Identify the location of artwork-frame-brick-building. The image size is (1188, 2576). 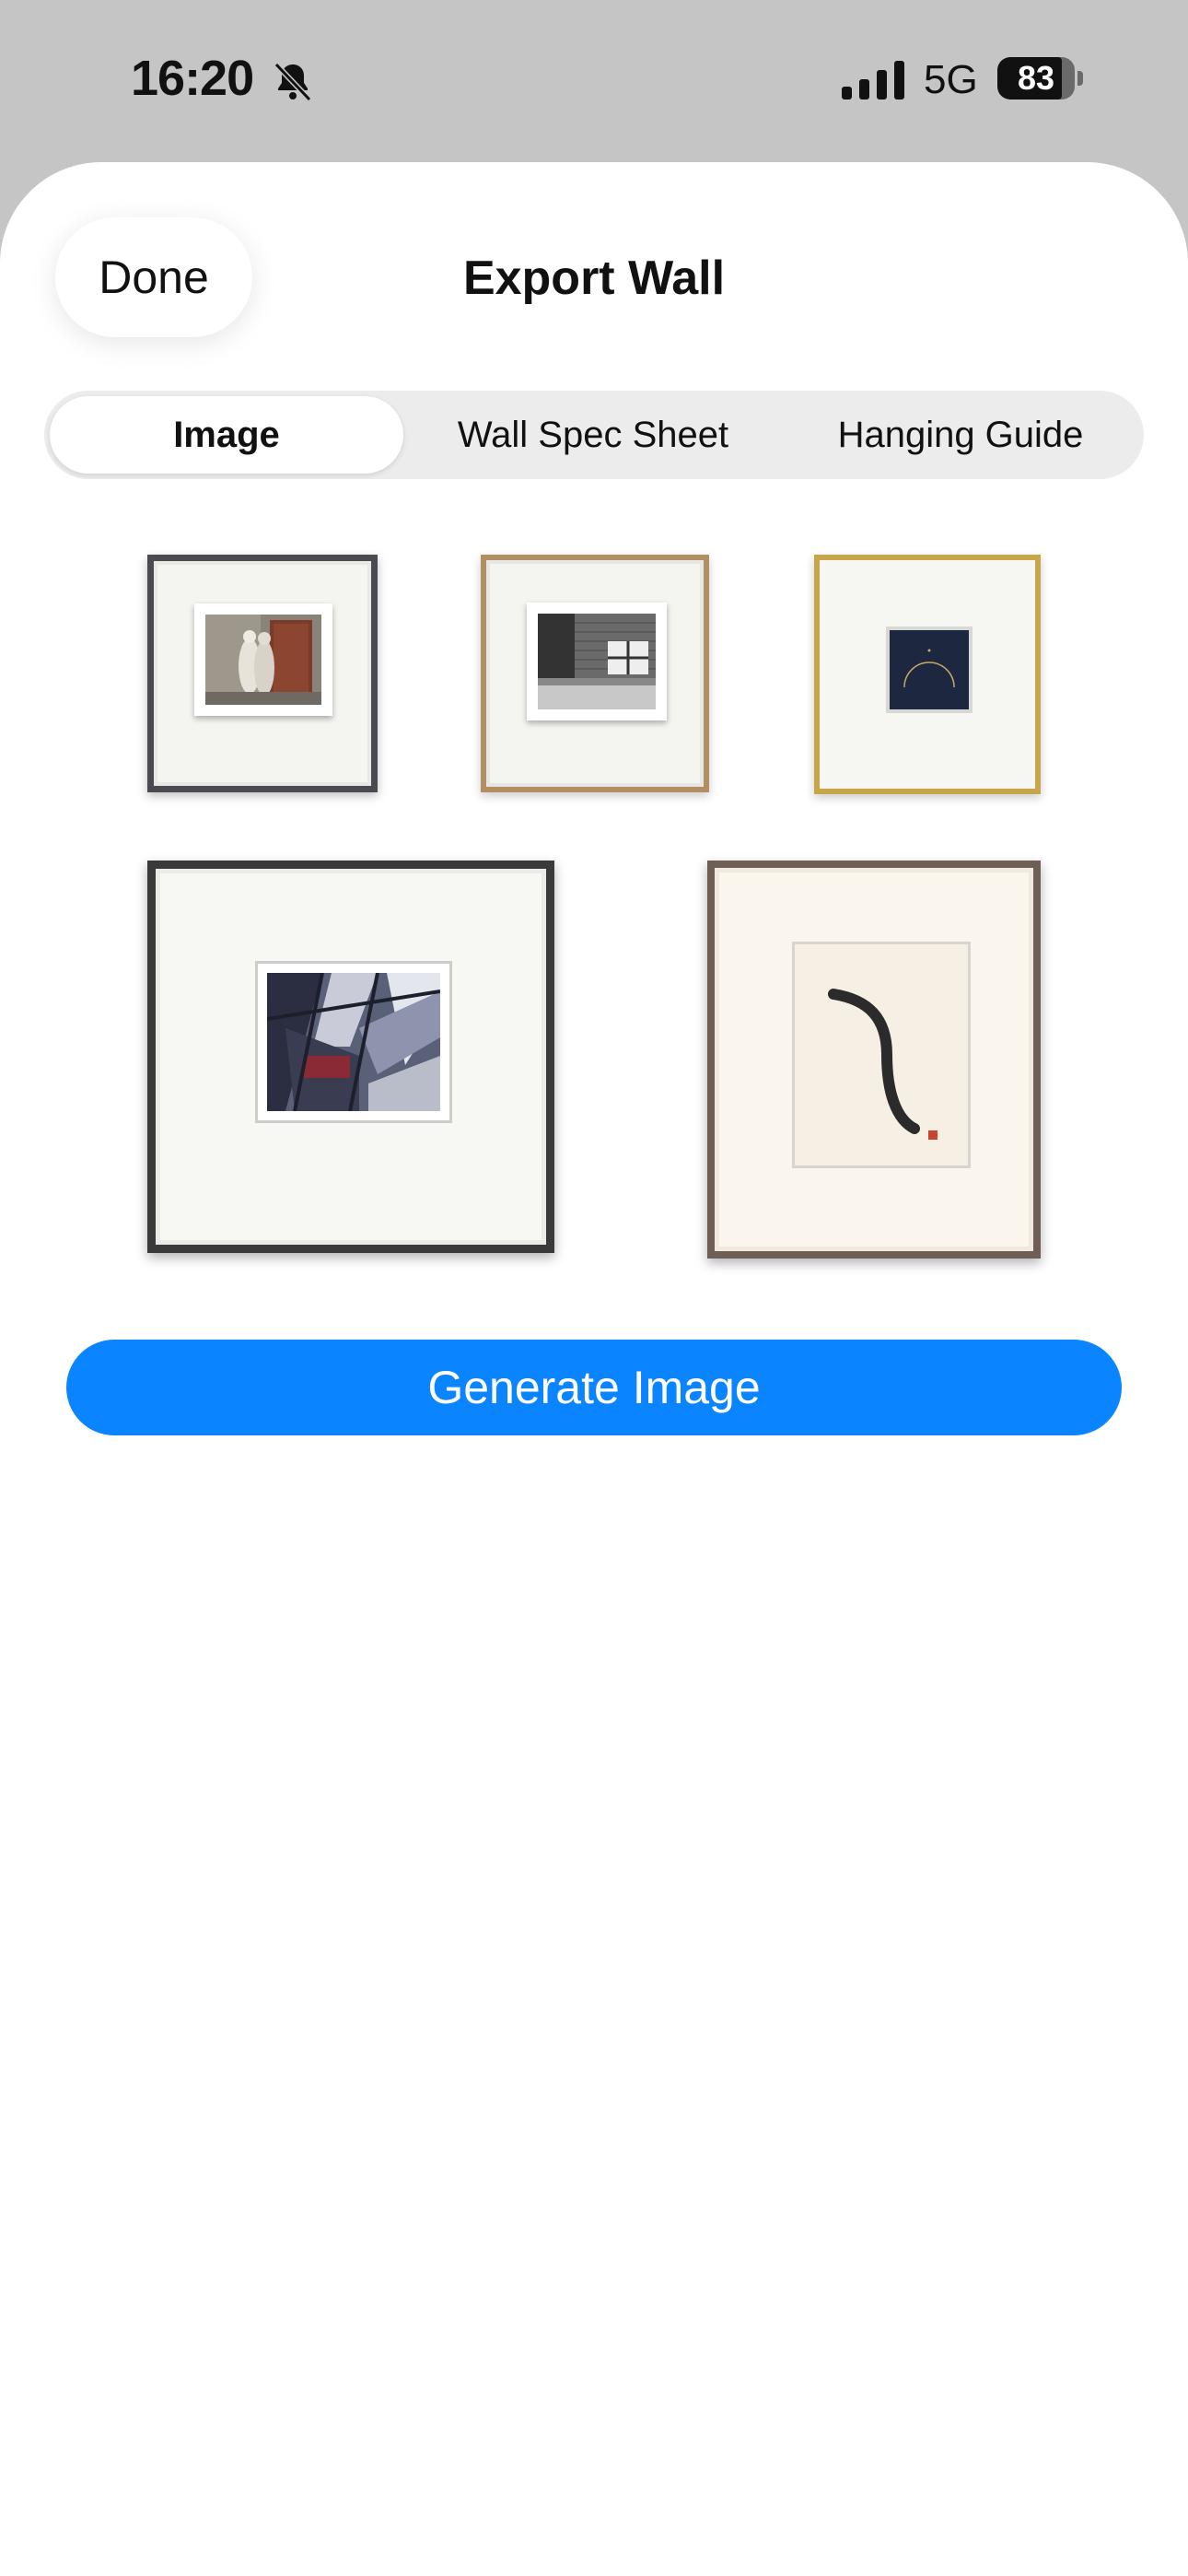
(595, 673).